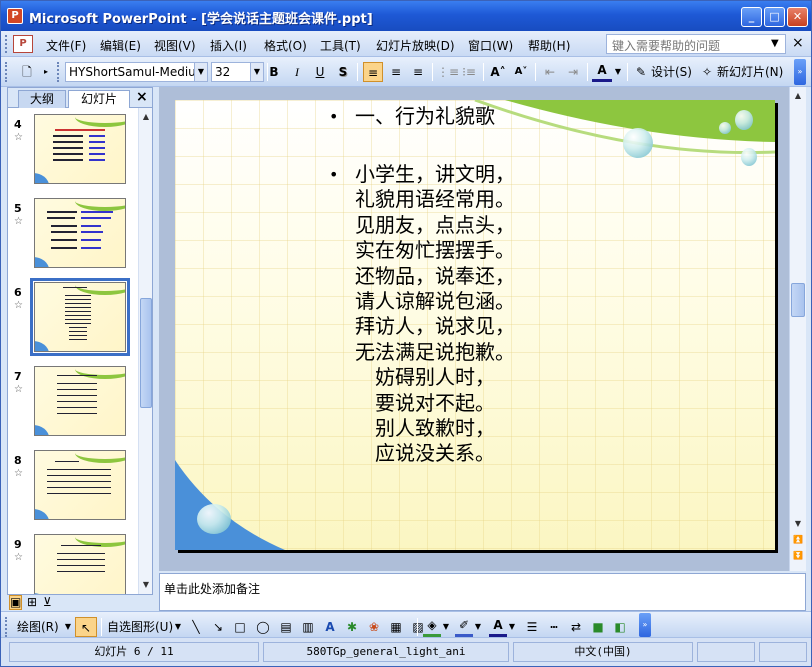  Describe the element at coordinates (673, 72) in the screenshot. I see `design-button: 设计(S)` at that location.